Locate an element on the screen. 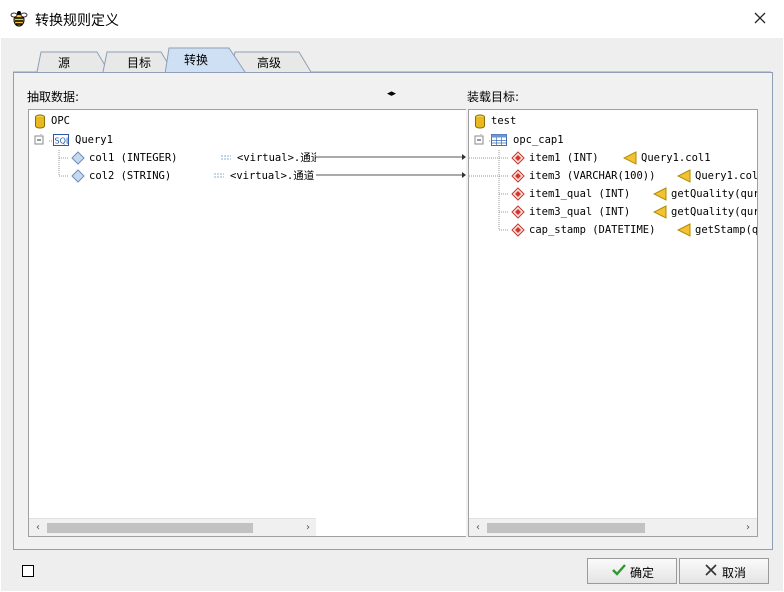  source-column-mapping: <virtual>.通道 1.设备 is located at coordinates (277, 158).